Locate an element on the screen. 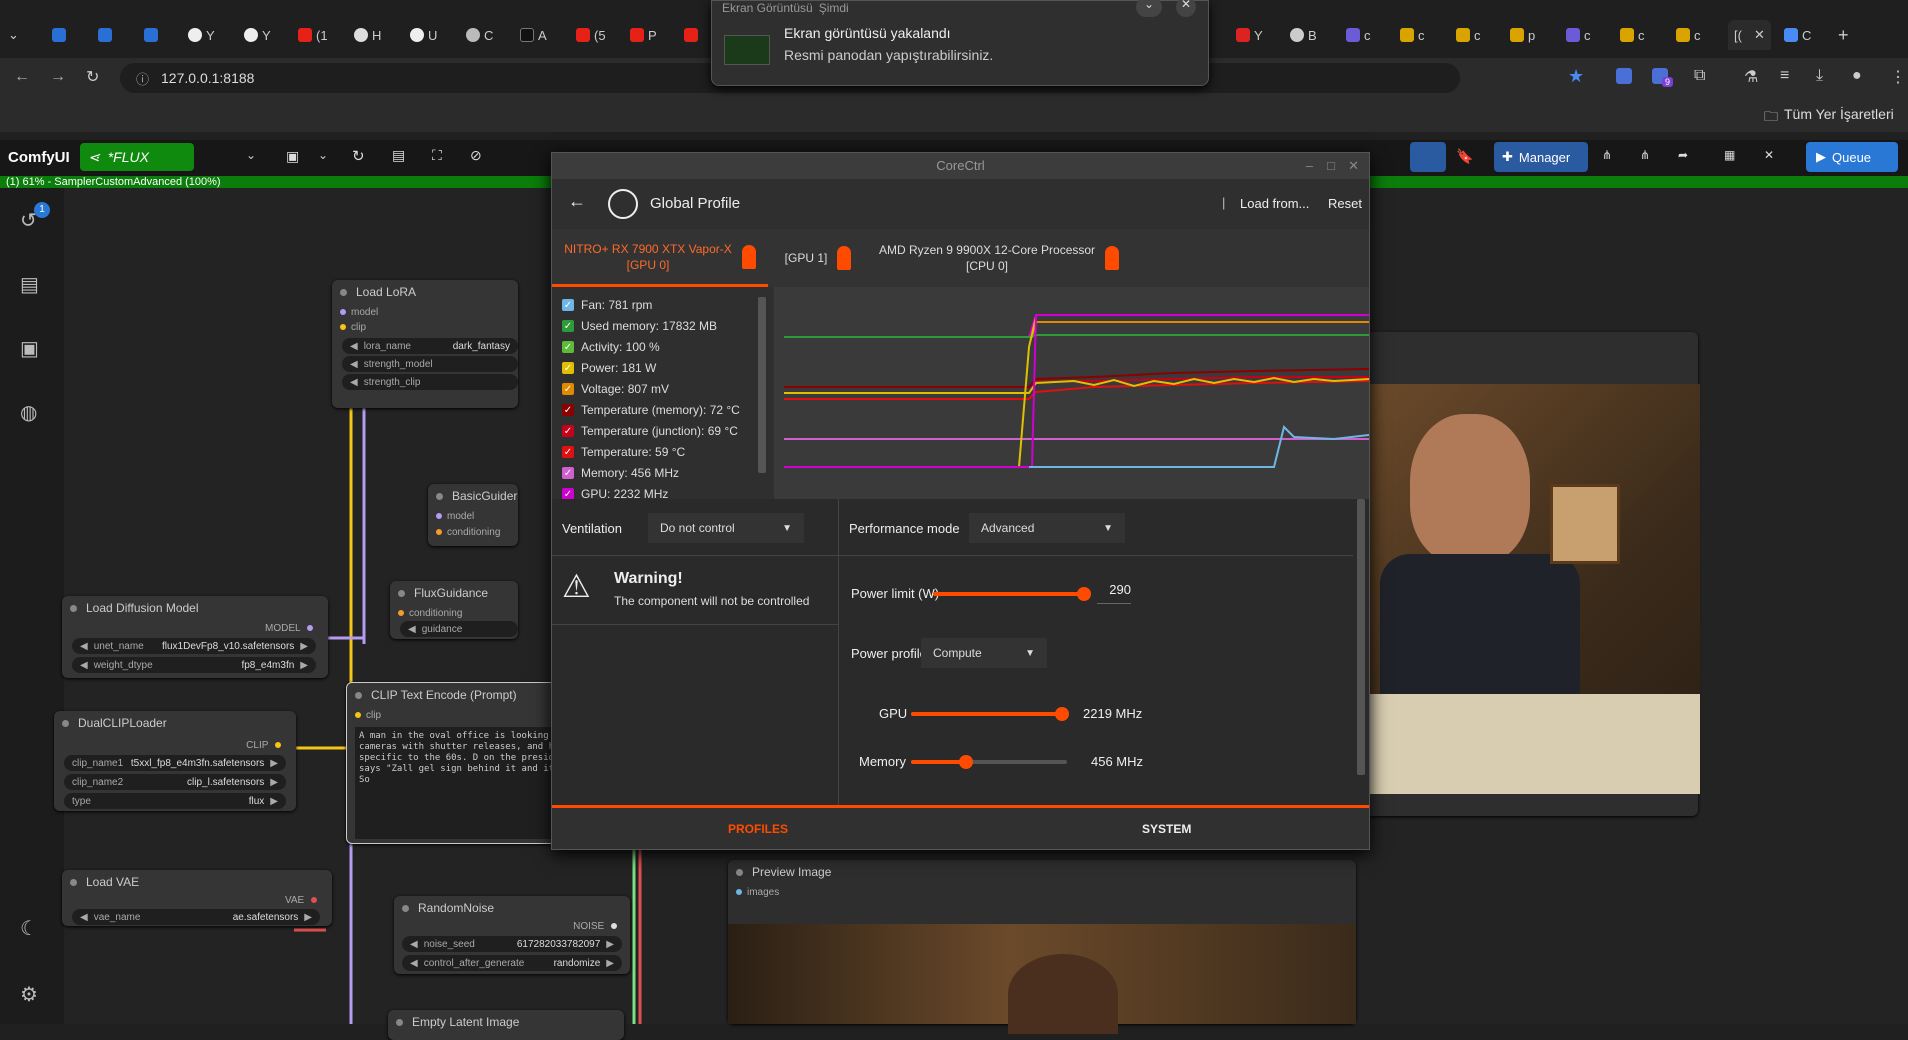 The width and height of the screenshot is (1908, 1040). refresh-icon: ↻ is located at coordinates (358, 156).